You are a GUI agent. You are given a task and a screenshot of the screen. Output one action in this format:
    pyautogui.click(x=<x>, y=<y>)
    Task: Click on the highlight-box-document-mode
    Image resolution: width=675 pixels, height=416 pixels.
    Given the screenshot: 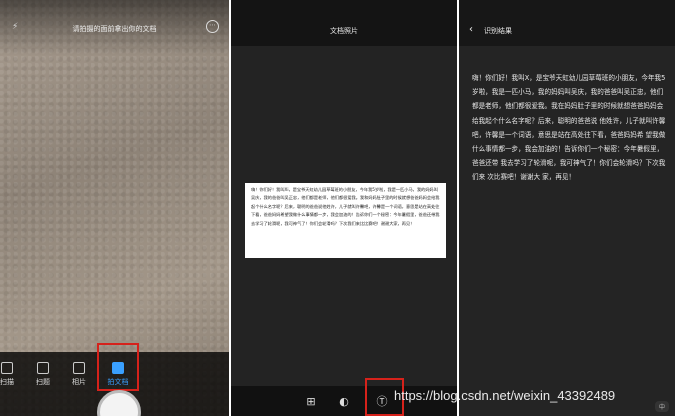 What is the action you would take?
    pyautogui.click(x=118, y=367)
    